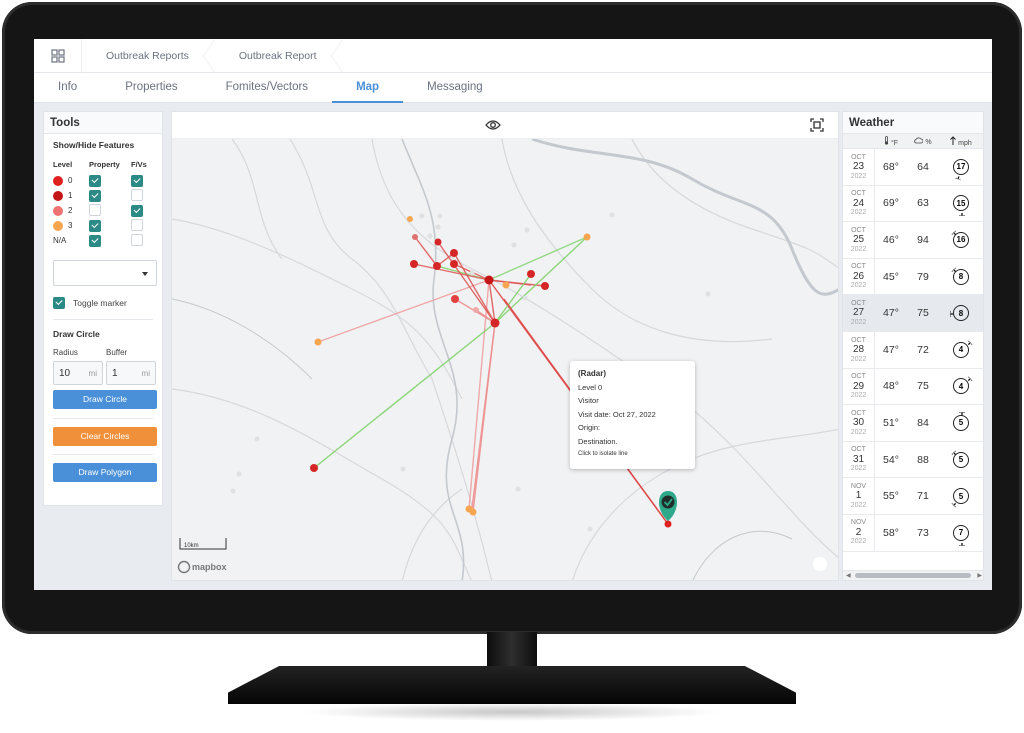  Describe the element at coordinates (78, 373) in the screenshot. I see `radius-input: 10 mi` at that location.